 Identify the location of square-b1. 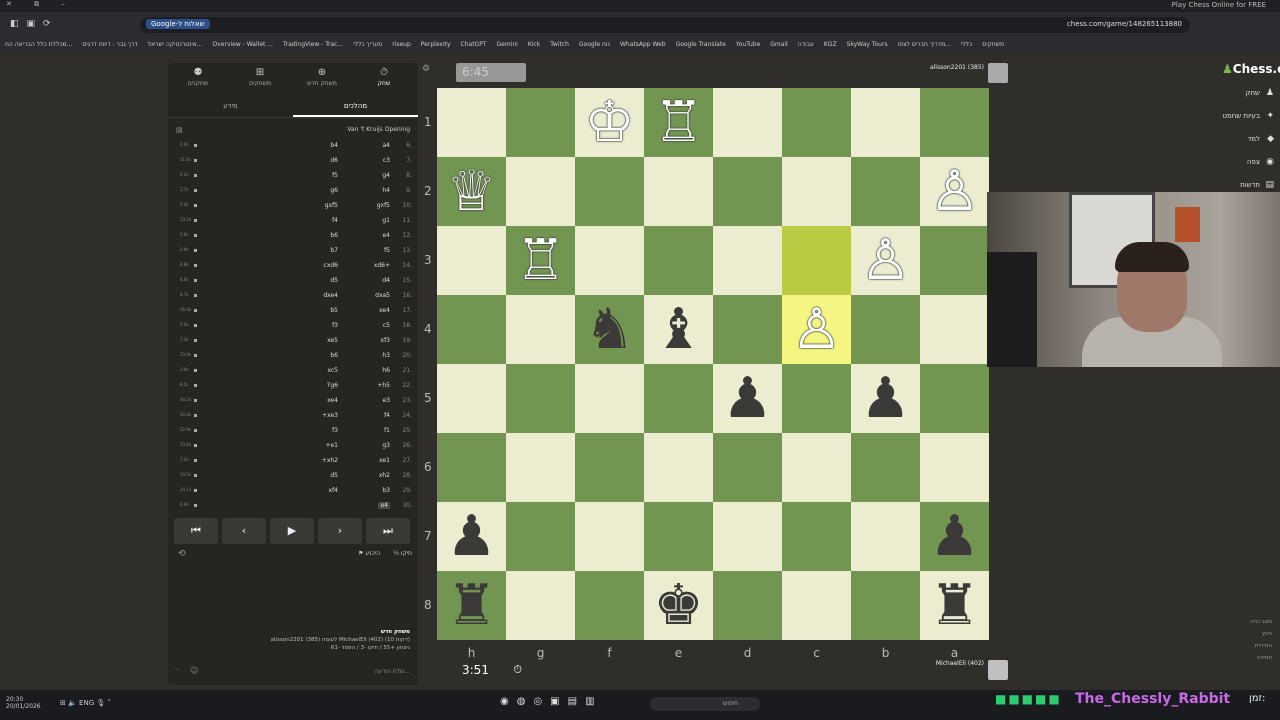
(885, 122).